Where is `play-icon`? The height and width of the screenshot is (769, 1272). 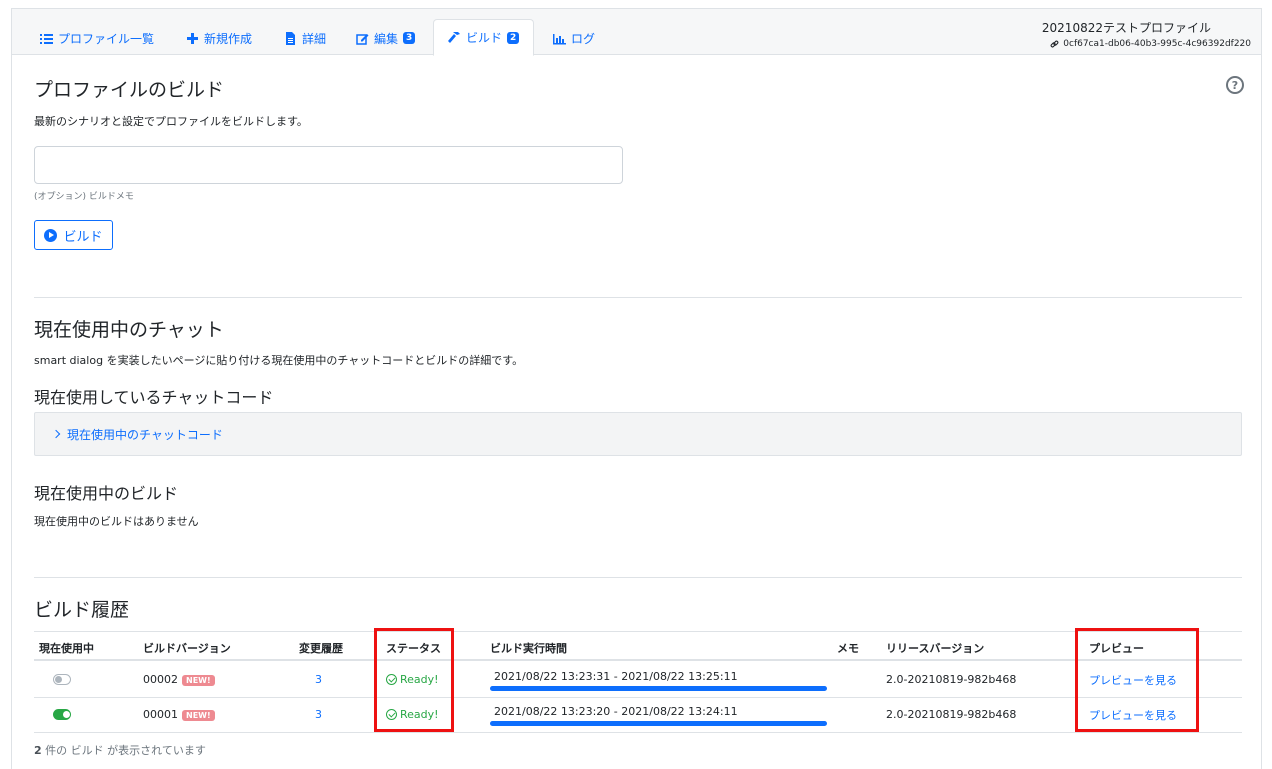 play-icon is located at coordinates (51, 235).